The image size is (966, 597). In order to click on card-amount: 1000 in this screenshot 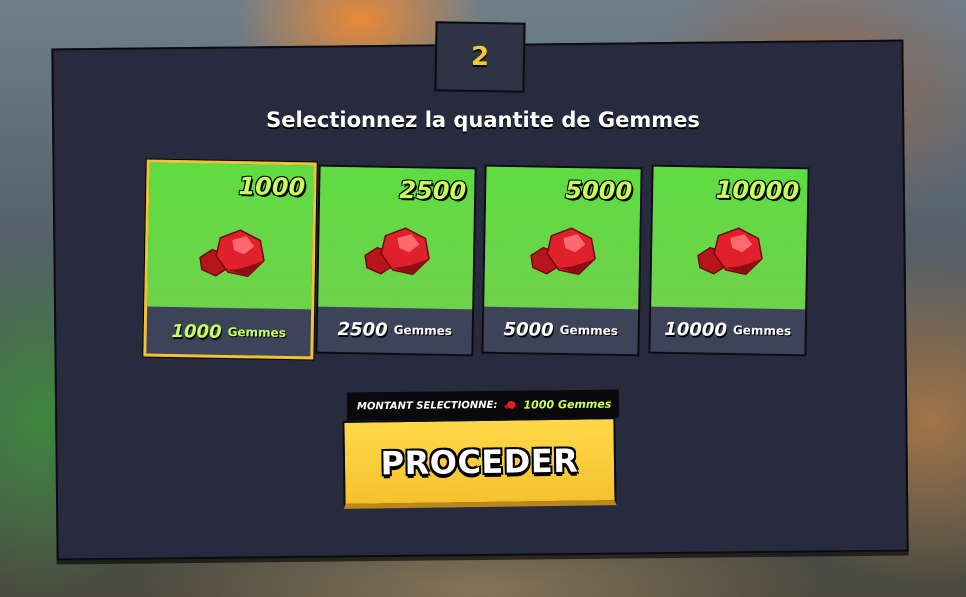, I will do `click(272, 187)`.